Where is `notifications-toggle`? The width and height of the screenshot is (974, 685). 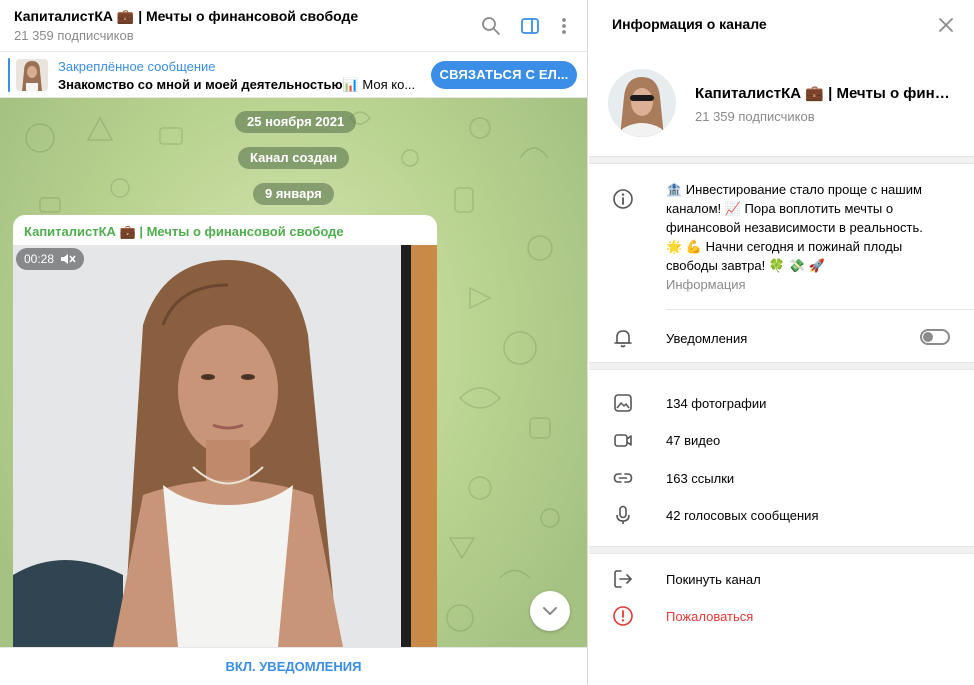 notifications-toggle is located at coordinates (935, 337).